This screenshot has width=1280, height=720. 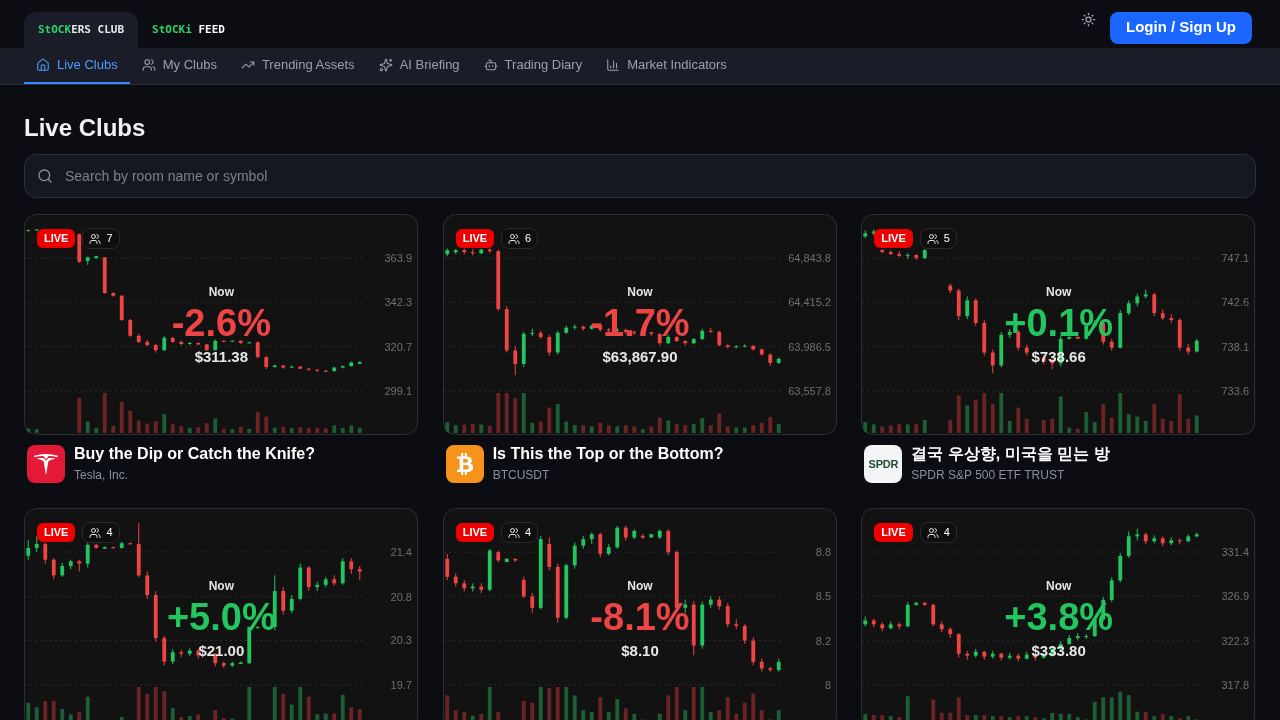 What do you see at coordinates (823, 596) in the screenshot?
I see `axis-tick-label: 8.5` at bounding box center [823, 596].